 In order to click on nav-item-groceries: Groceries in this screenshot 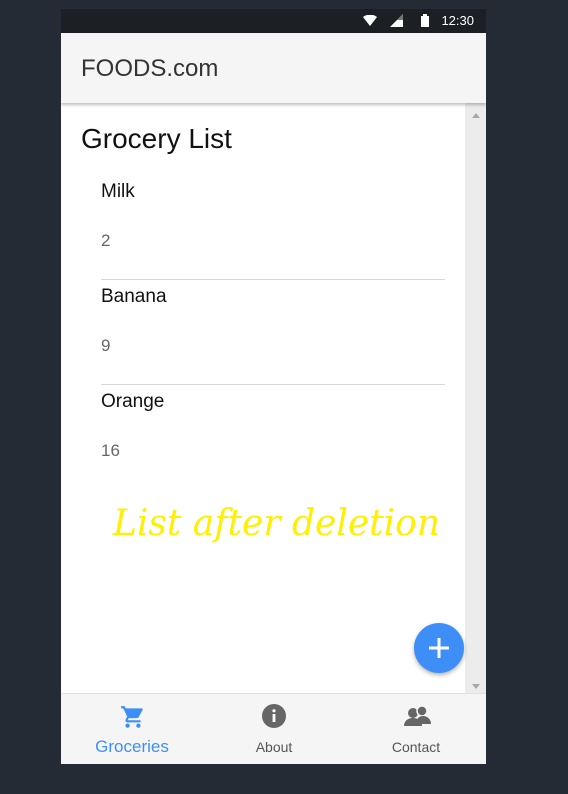, I will do `click(132, 729)`.